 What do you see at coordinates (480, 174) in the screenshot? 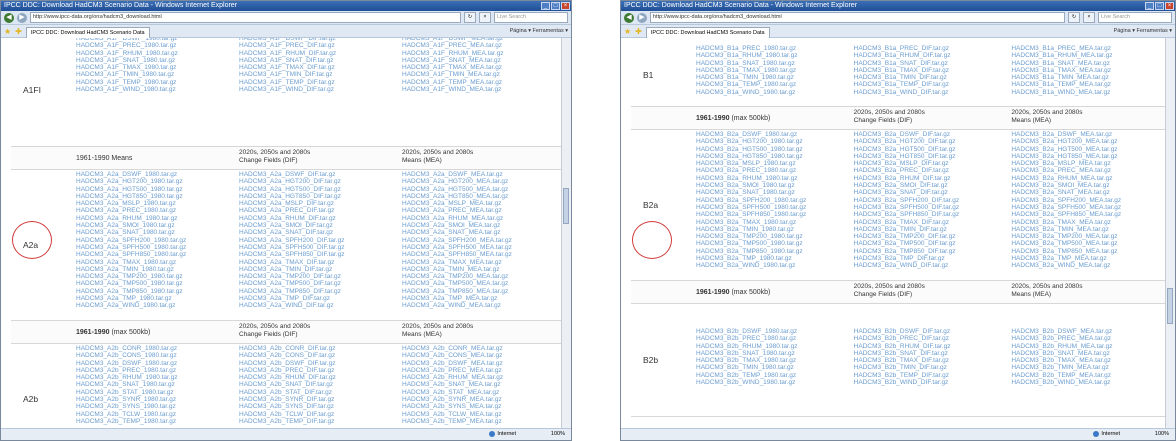
I see `download-link: HADCM3_A2a_DSWF_MEA.tar.gz` at bounding box center [480, 174].